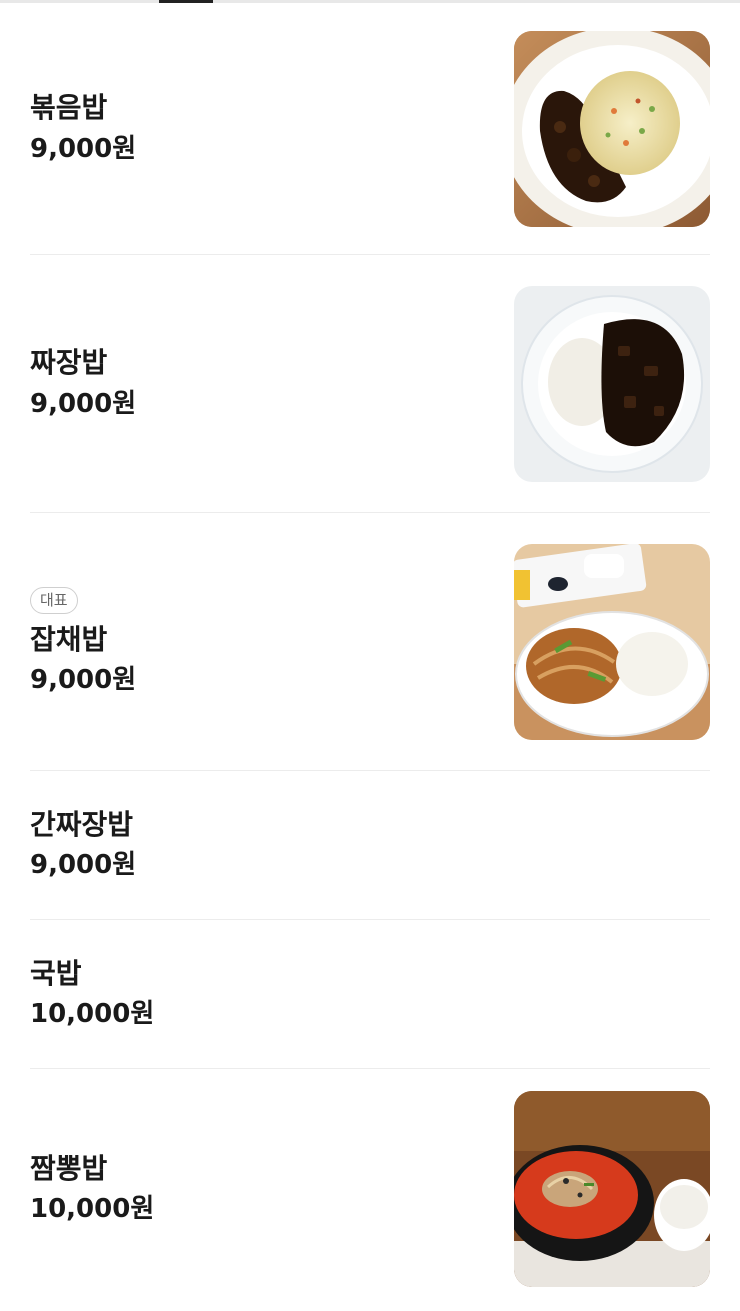  I want to click on menu-item-name: 잡채밥, so click(69, 639).